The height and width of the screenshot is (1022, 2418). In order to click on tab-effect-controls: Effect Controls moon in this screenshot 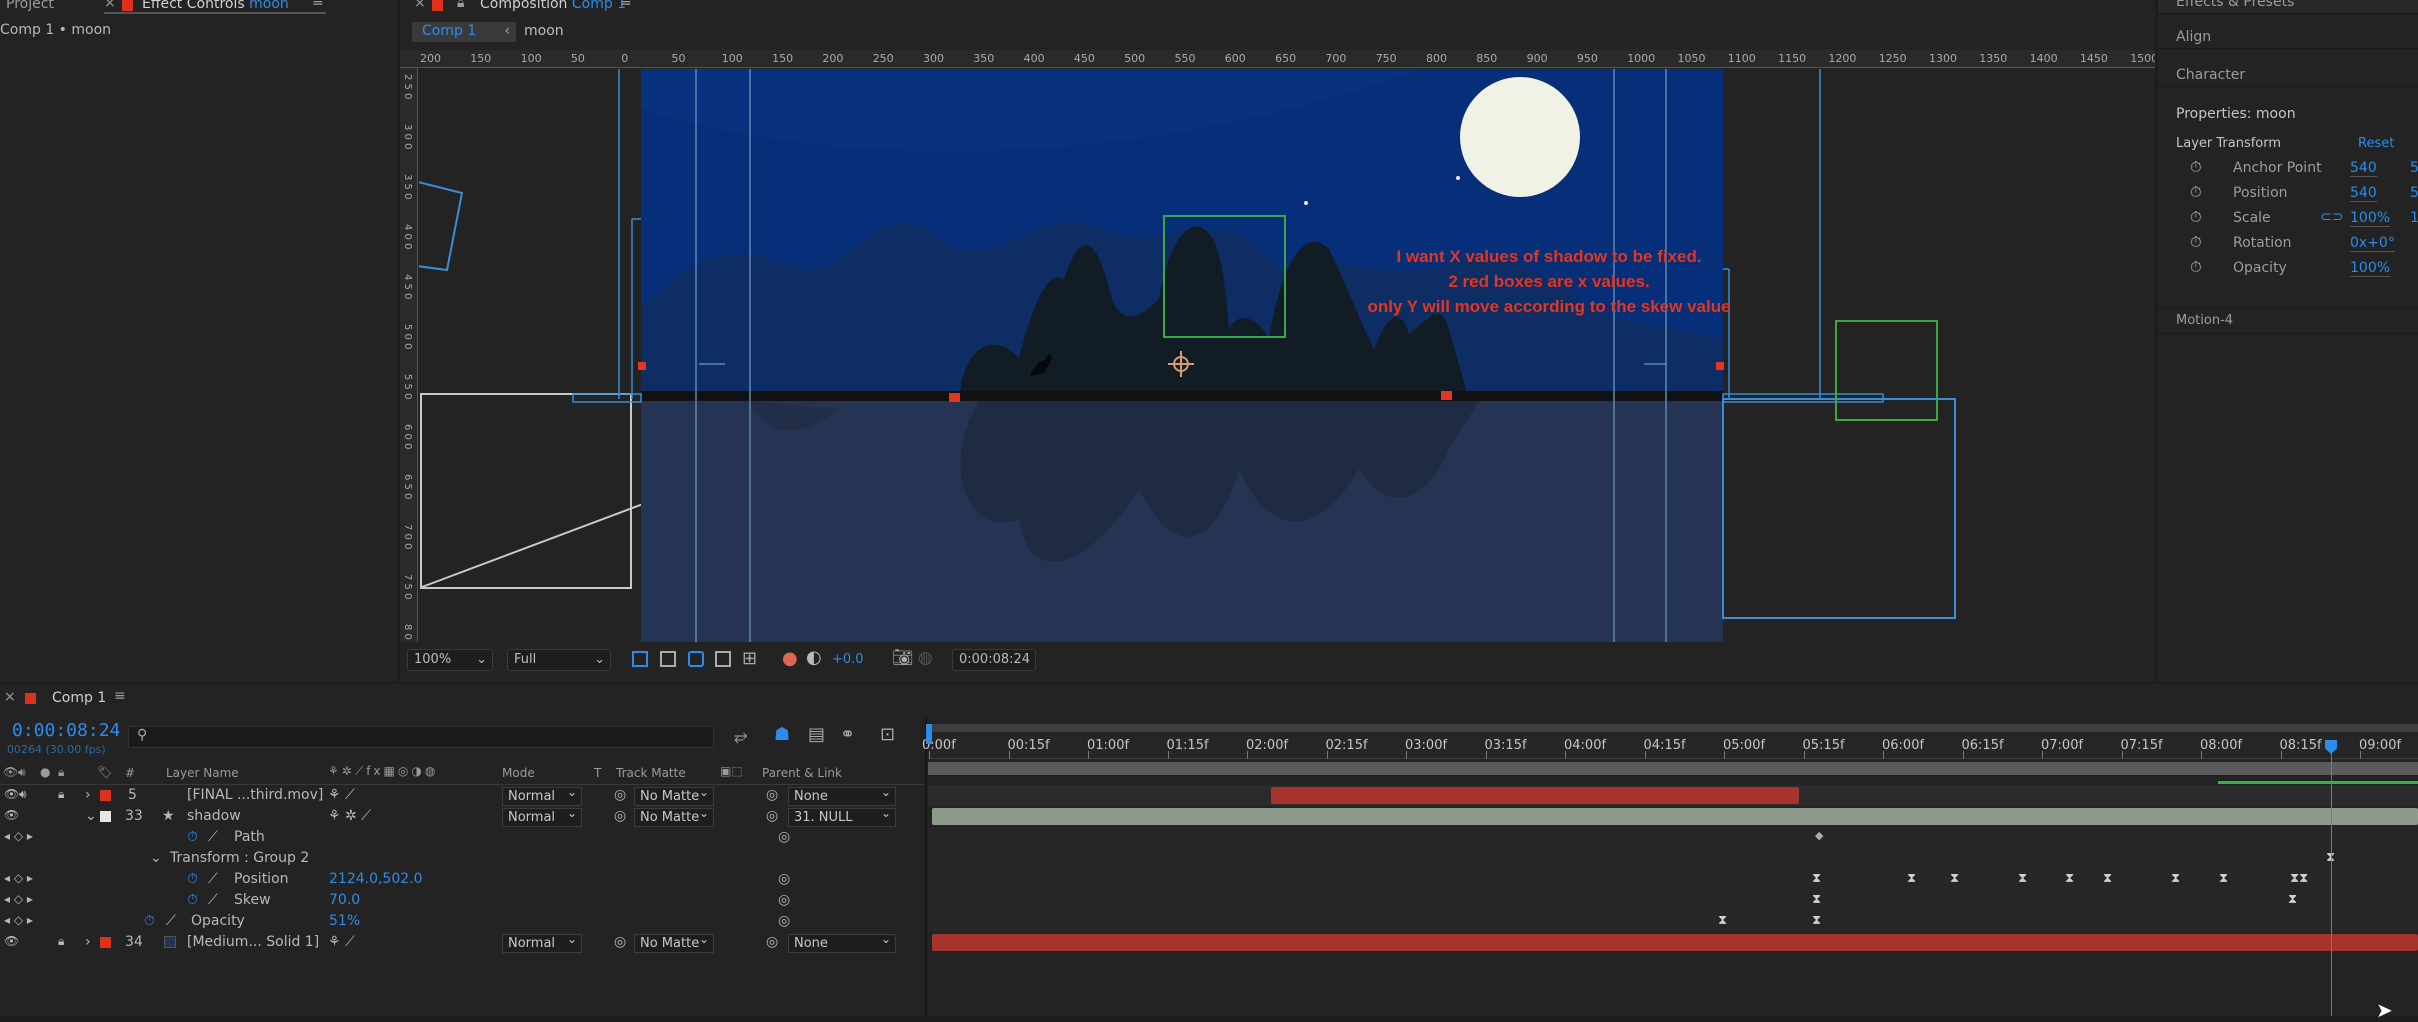, I will do `click(215, 6)`.